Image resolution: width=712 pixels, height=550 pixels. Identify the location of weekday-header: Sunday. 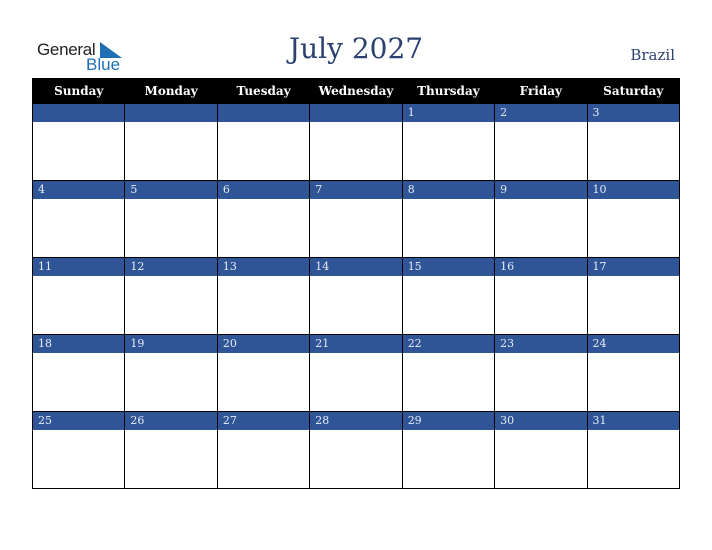
(78, 91).